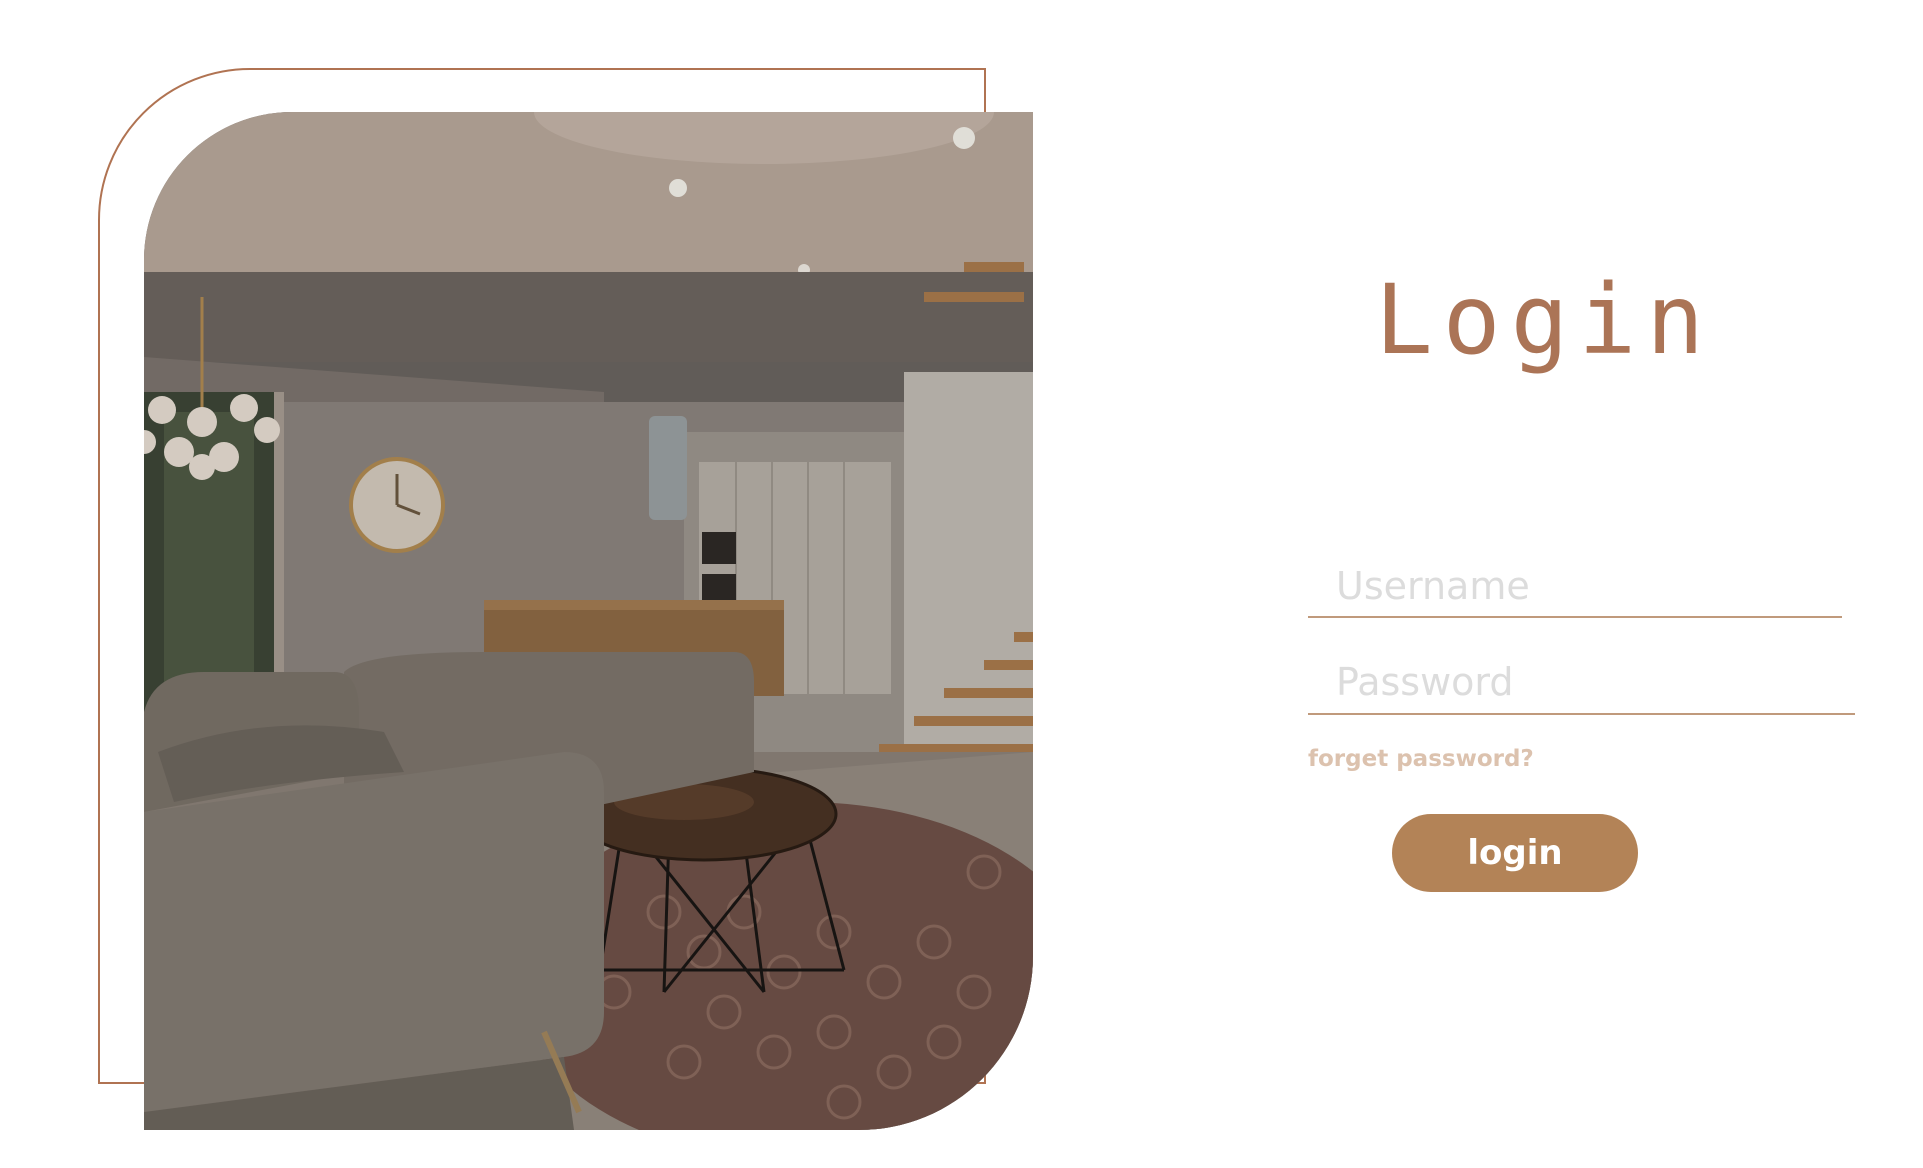 The width and height of the screenshot is (1923, 1168). Describe the element at coordinates (1421, 759) in the screenshot. I see `forgot-password-link: forget password?` at that location.